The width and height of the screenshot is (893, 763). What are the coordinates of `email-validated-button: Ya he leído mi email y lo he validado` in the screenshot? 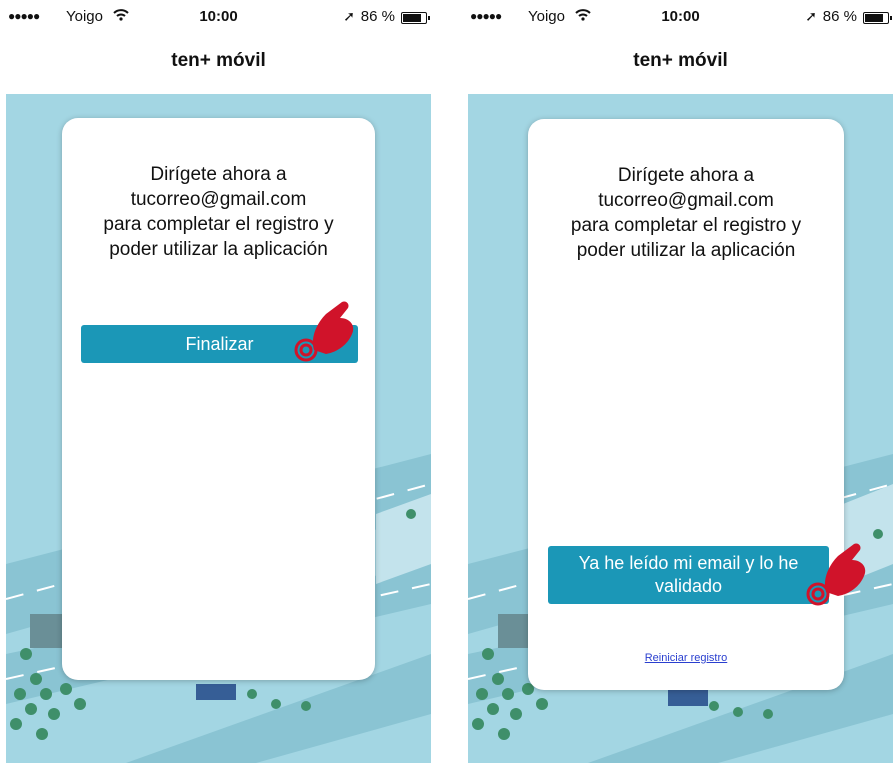 It's located at (688, 575).